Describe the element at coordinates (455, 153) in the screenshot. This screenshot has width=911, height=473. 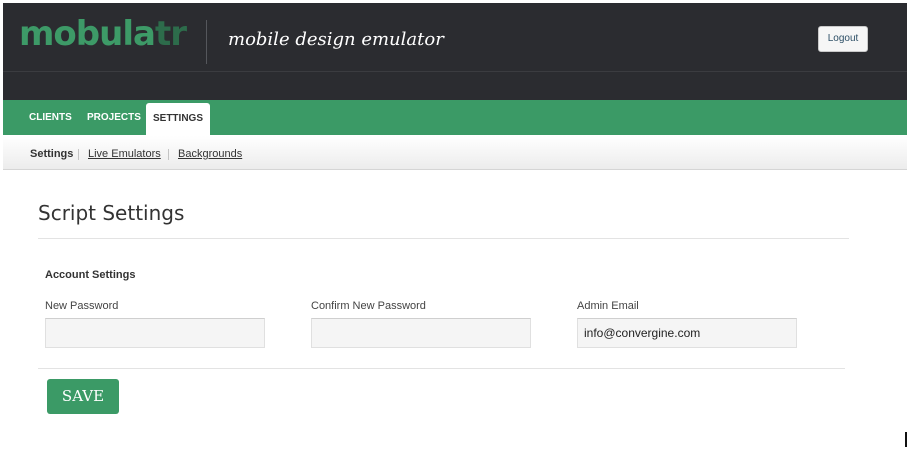
I see `sub-nav: Settings Live Emulators Backgrounds` at that location.